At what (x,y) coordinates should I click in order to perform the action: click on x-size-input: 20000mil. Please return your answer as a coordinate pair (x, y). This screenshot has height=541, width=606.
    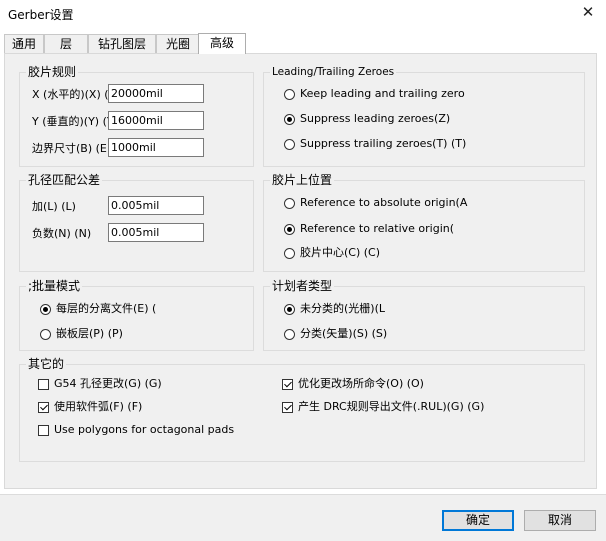
    Looking at the image, I should click on (156, 93).